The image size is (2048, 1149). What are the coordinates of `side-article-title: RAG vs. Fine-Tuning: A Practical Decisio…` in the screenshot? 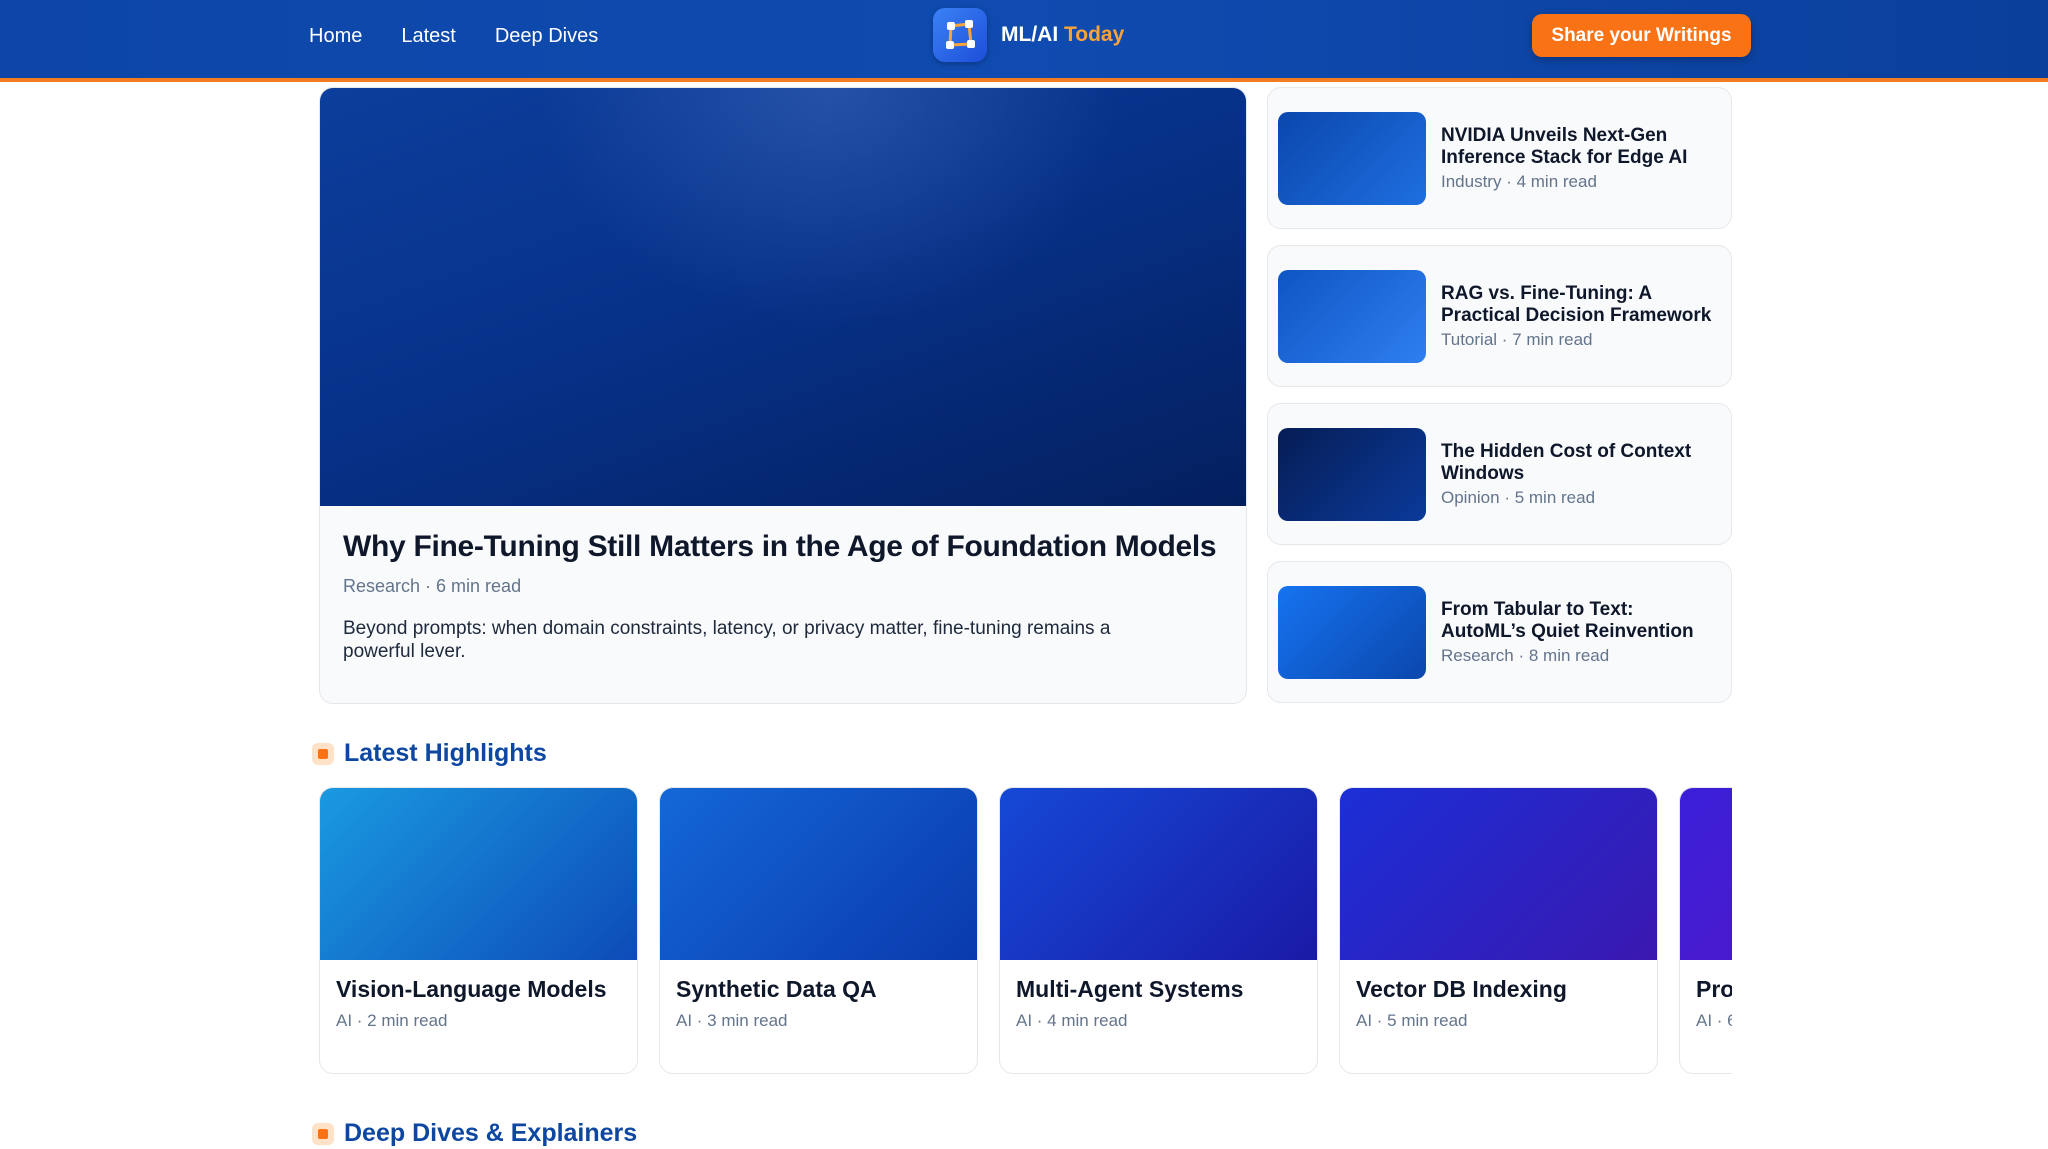 It's located at (1576, 304).